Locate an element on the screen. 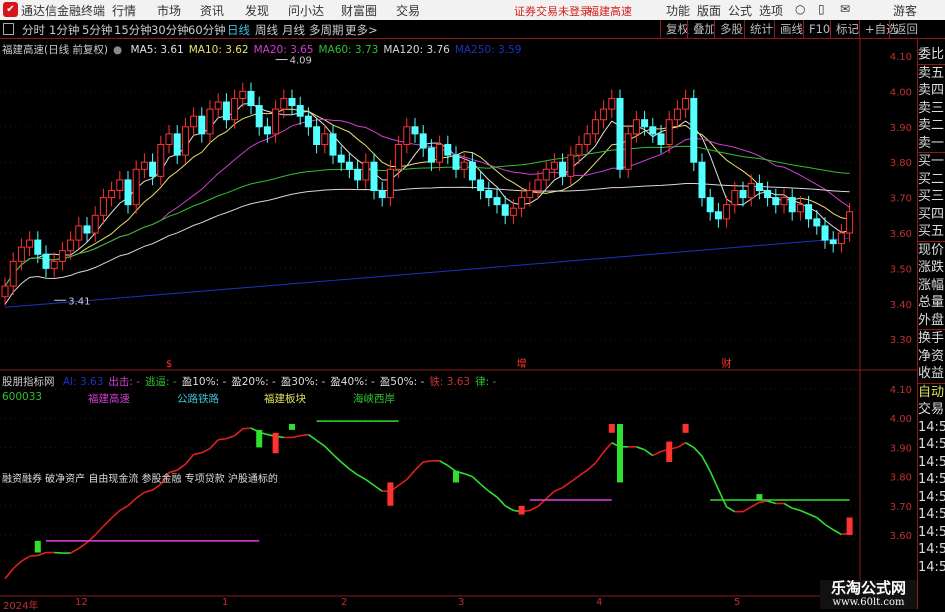 This screenshot has width=945, height=612. y2-tick-label: 3.90 is located at coordinates (901, 448).